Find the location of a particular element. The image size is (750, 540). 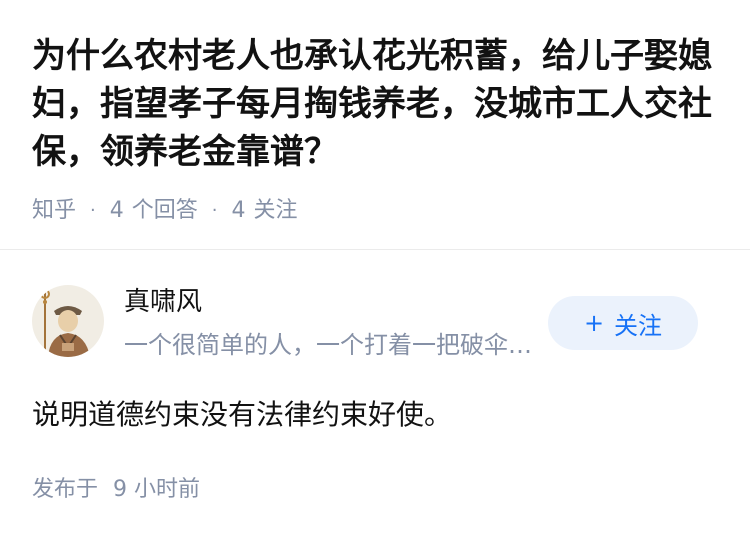

plus-icon: + is located at coordinates (594, 323).